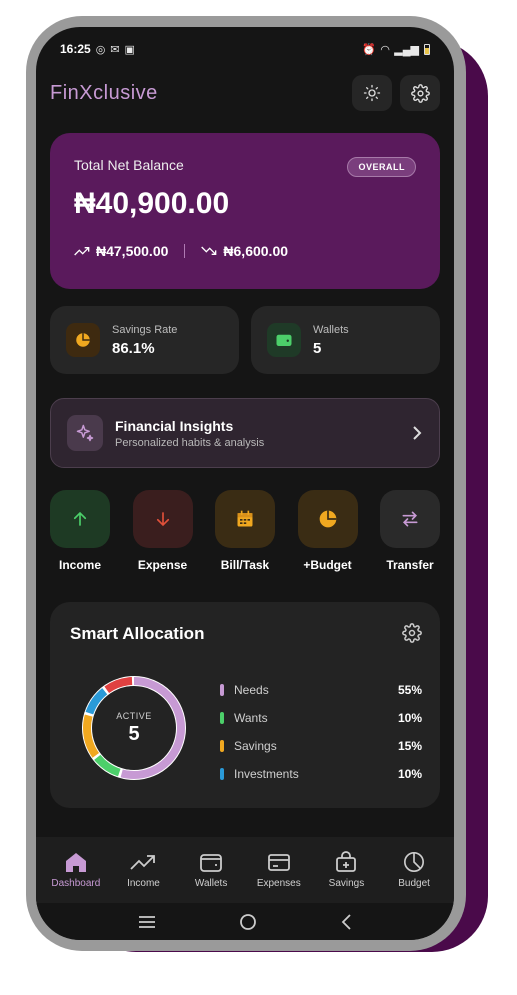  What do you see at coordinates (266, 774) in the screenshot?
I see `legend-name: Investments` at bounding box center [266, 774].